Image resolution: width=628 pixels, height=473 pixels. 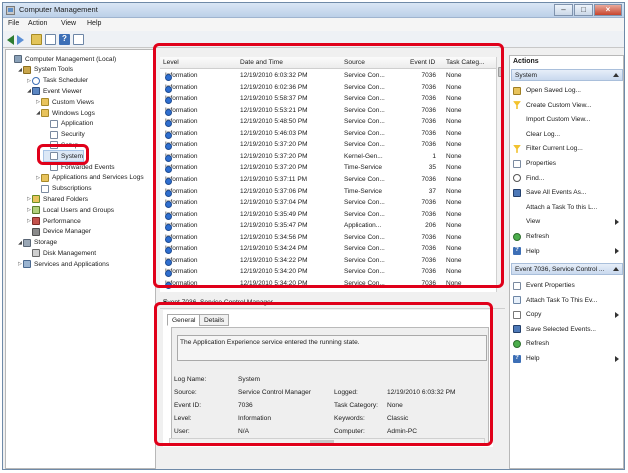 I want to click on action-event-properties: Event Properties, so click(x=568, y=285).